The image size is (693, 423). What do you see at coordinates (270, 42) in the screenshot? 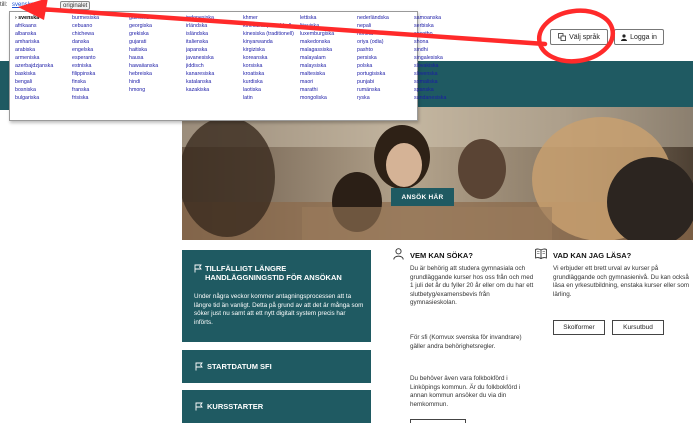
I see `language-option: kinyarwanda` at bounding box center [270, 42].